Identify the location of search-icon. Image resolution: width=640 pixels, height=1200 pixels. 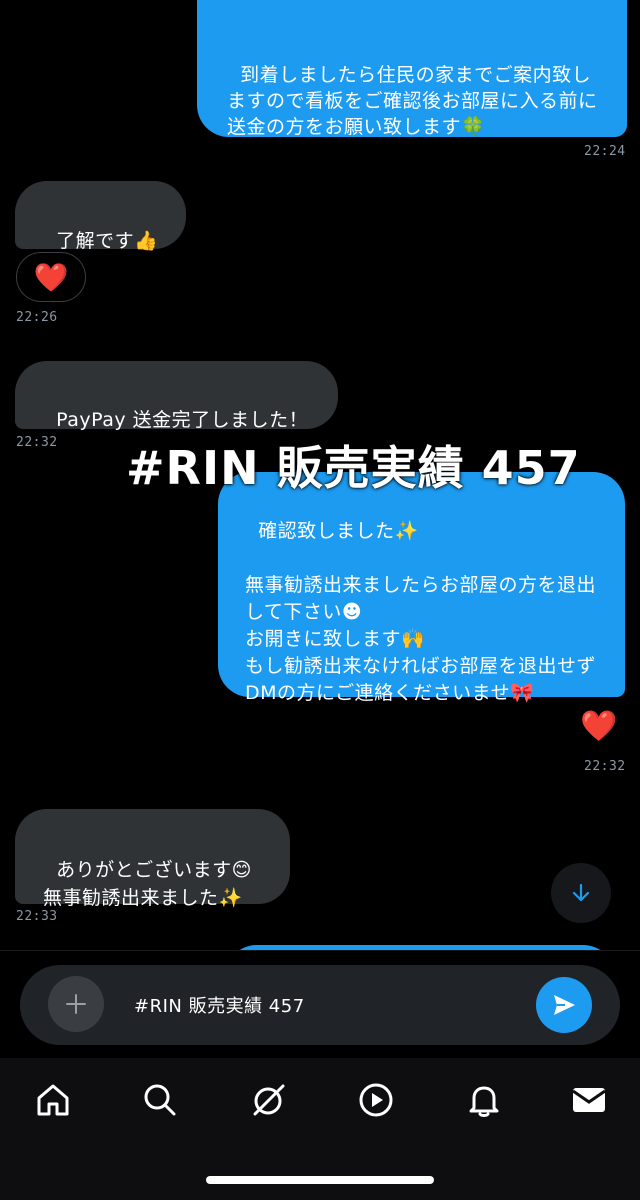
(160, 1100).